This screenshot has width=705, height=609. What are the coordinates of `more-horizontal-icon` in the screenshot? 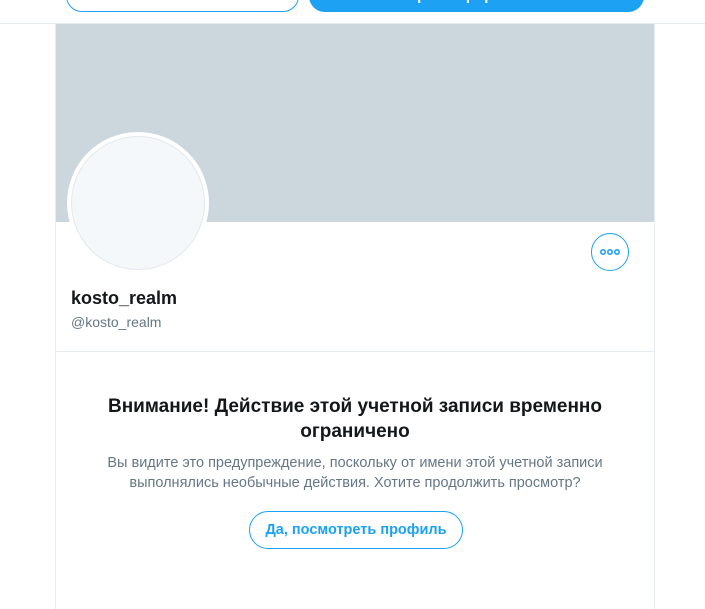 It's located at (610, 252).